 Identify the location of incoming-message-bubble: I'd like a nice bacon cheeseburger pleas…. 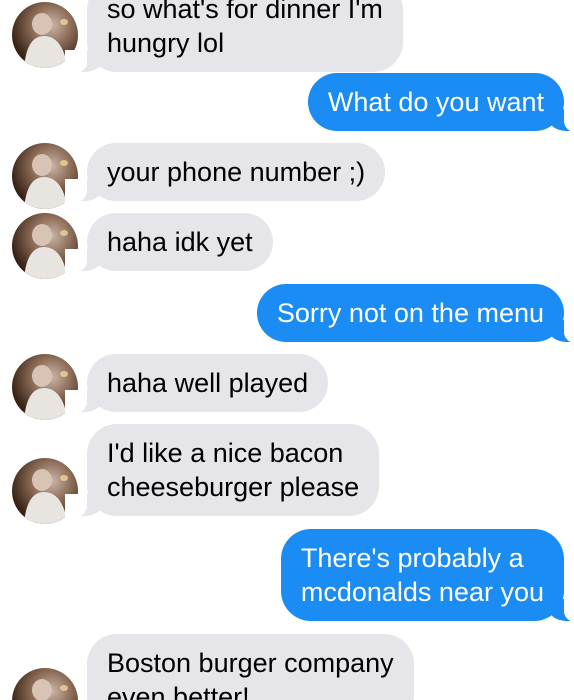
(222, 471).